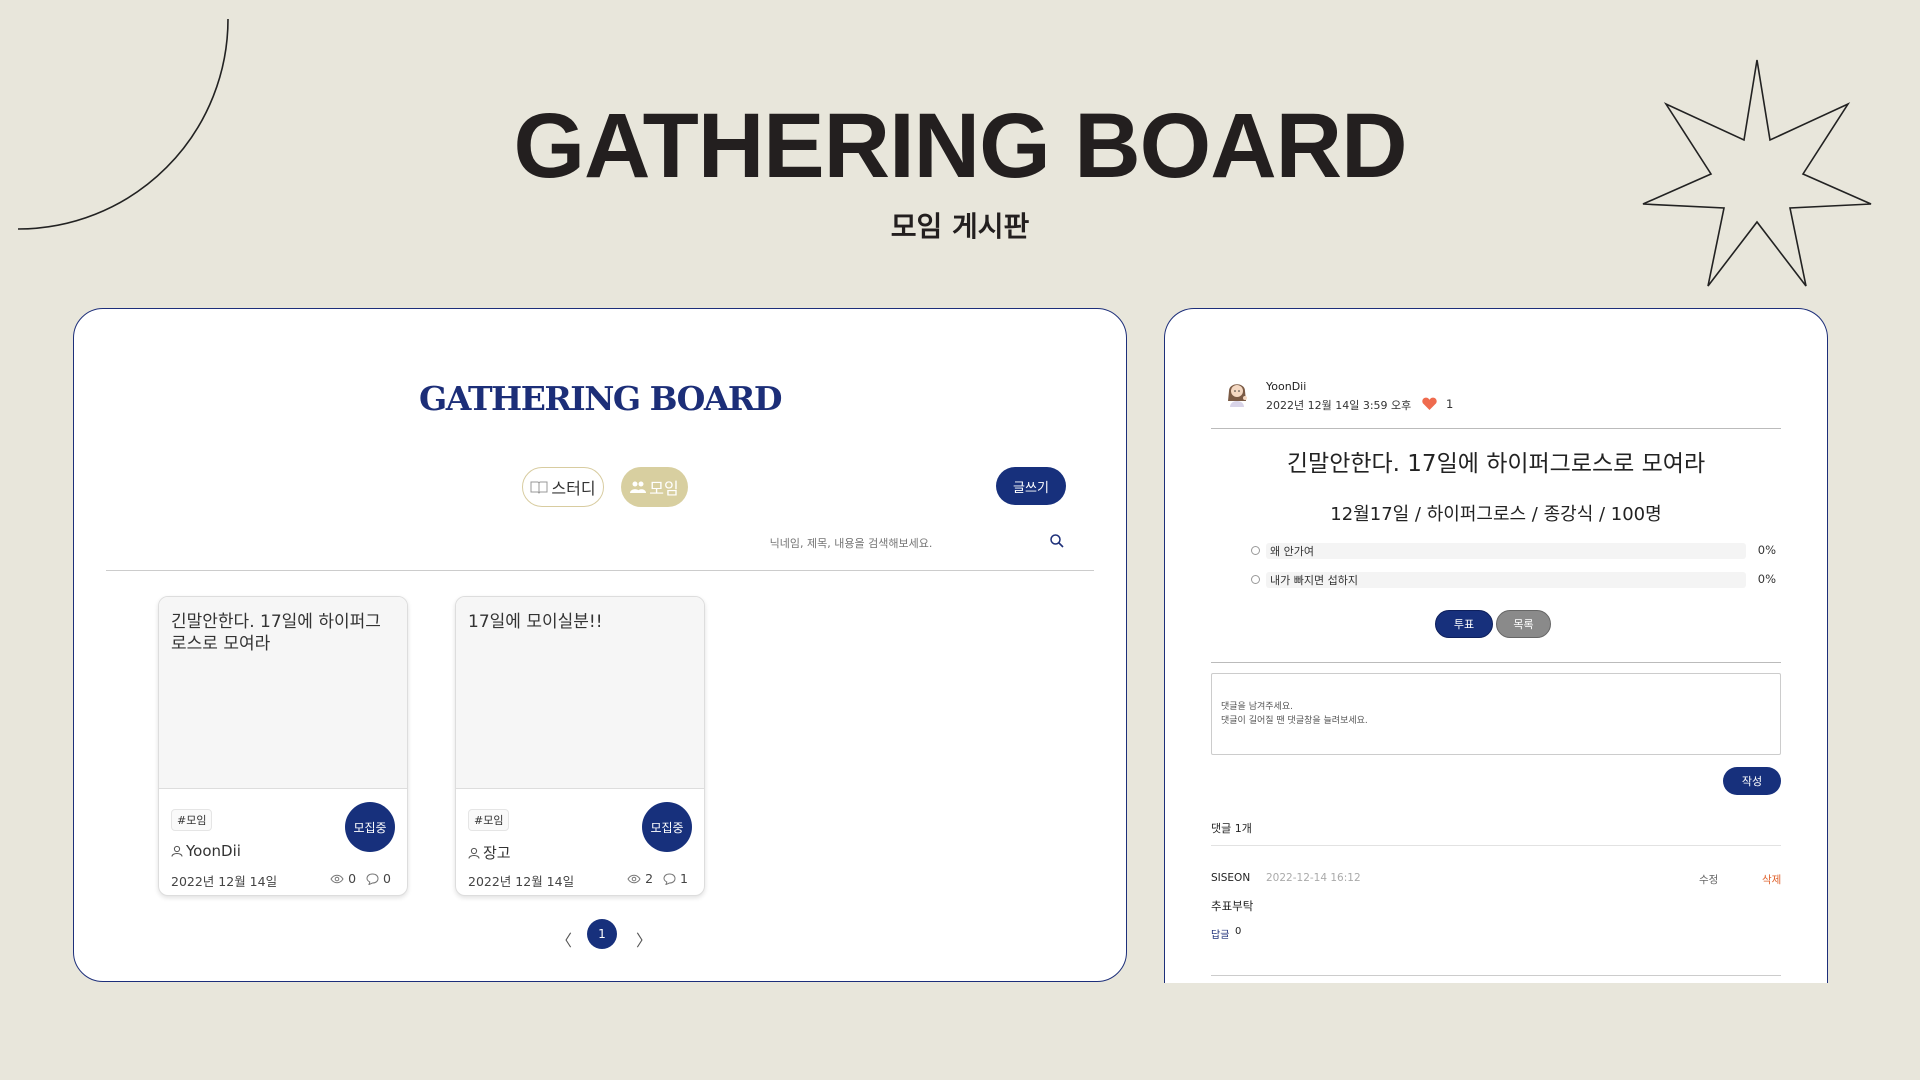 This screenshot has width=1920, height=1080. What do you see at coordinates (1057, 541) in the screenshot?
I see `search-icon` at bounding box center [1057, 541].